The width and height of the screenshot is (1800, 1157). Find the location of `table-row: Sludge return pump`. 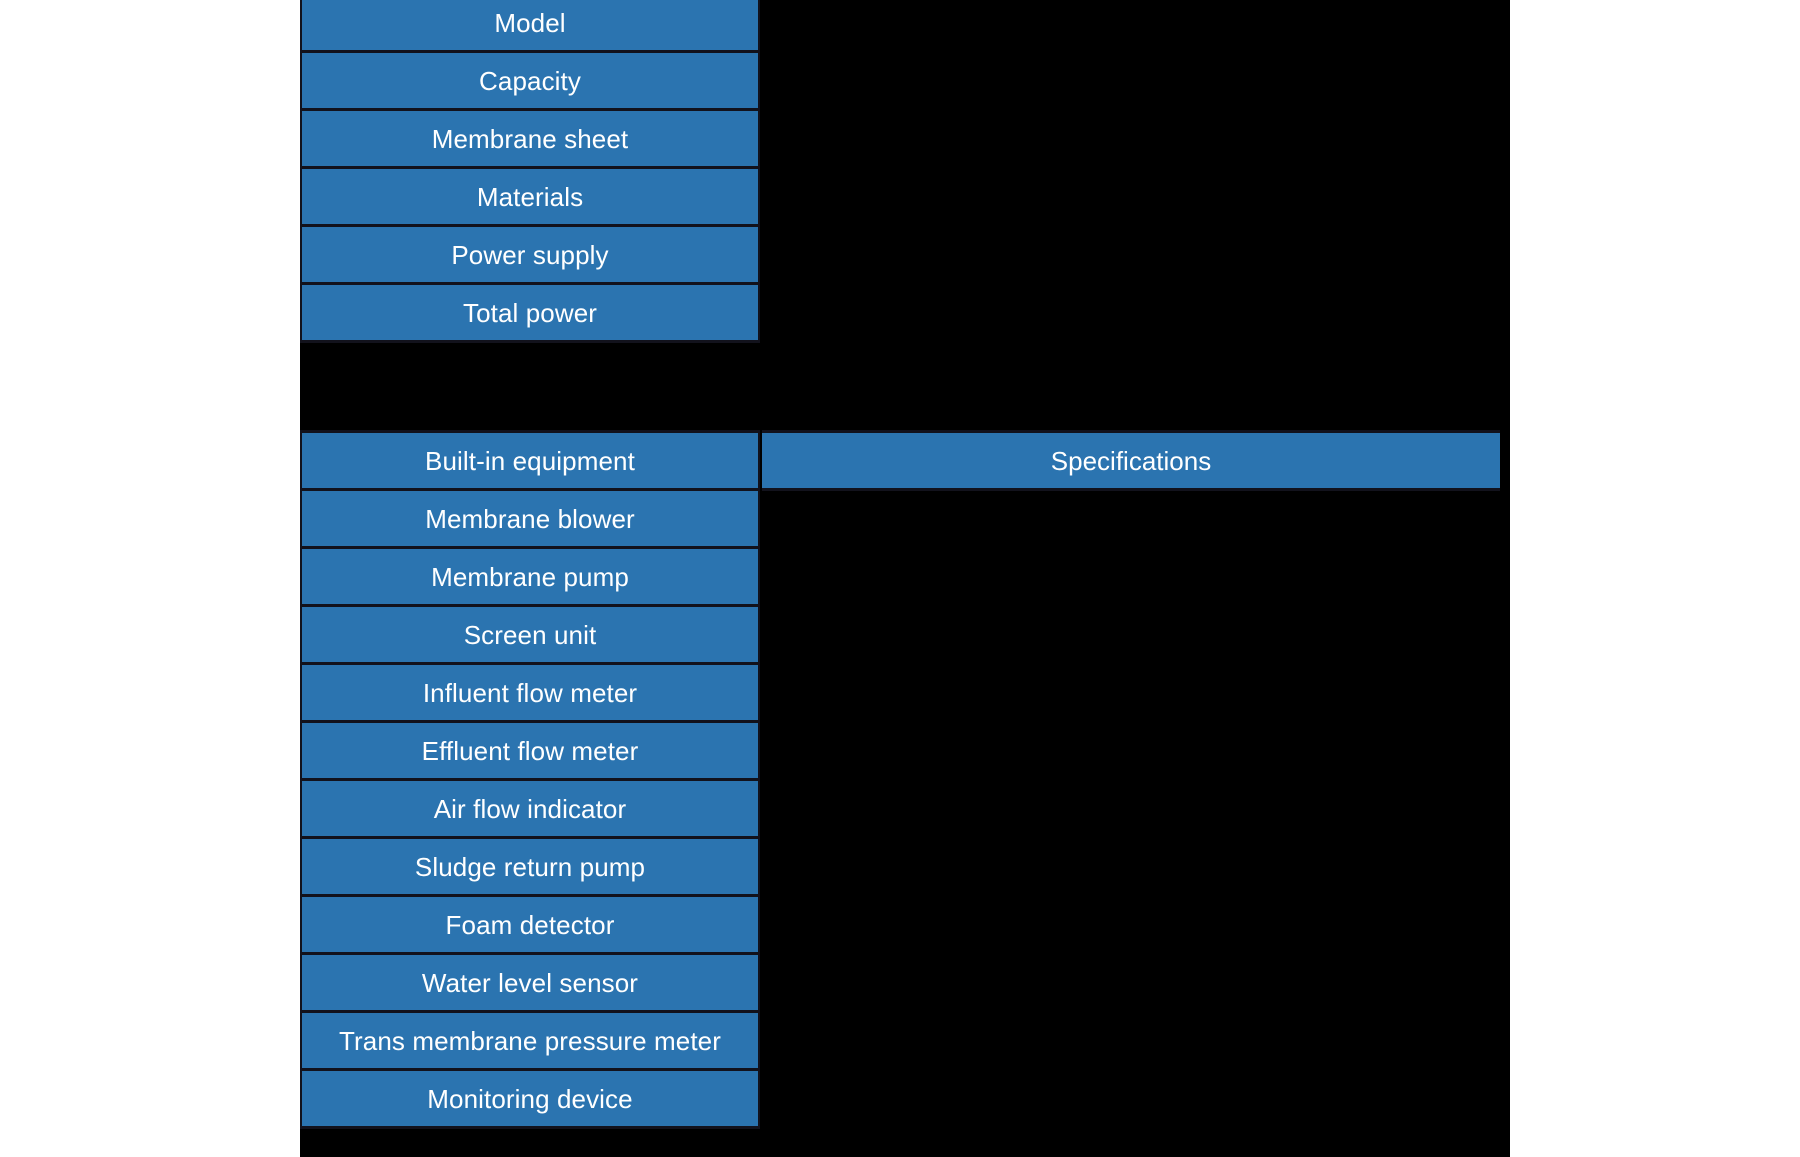

table-row: Sludge return pump is located at coordinates (530, 866).